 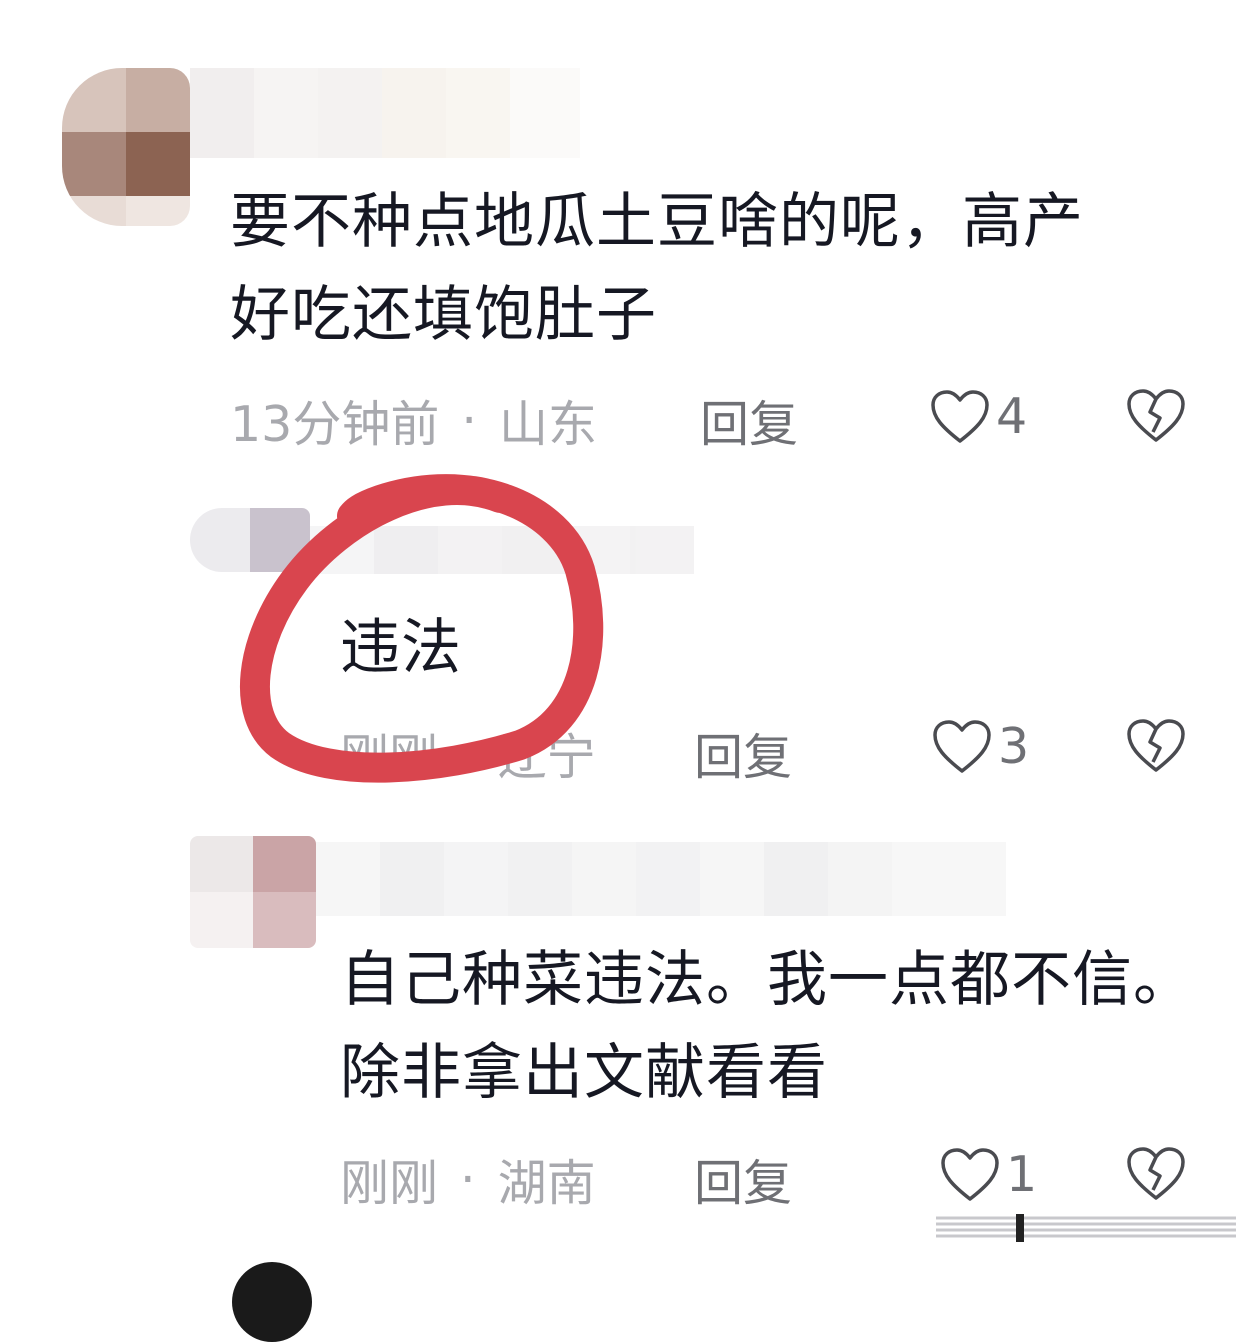 I want to click on like-button: 1, so click(x=988, y=1174).